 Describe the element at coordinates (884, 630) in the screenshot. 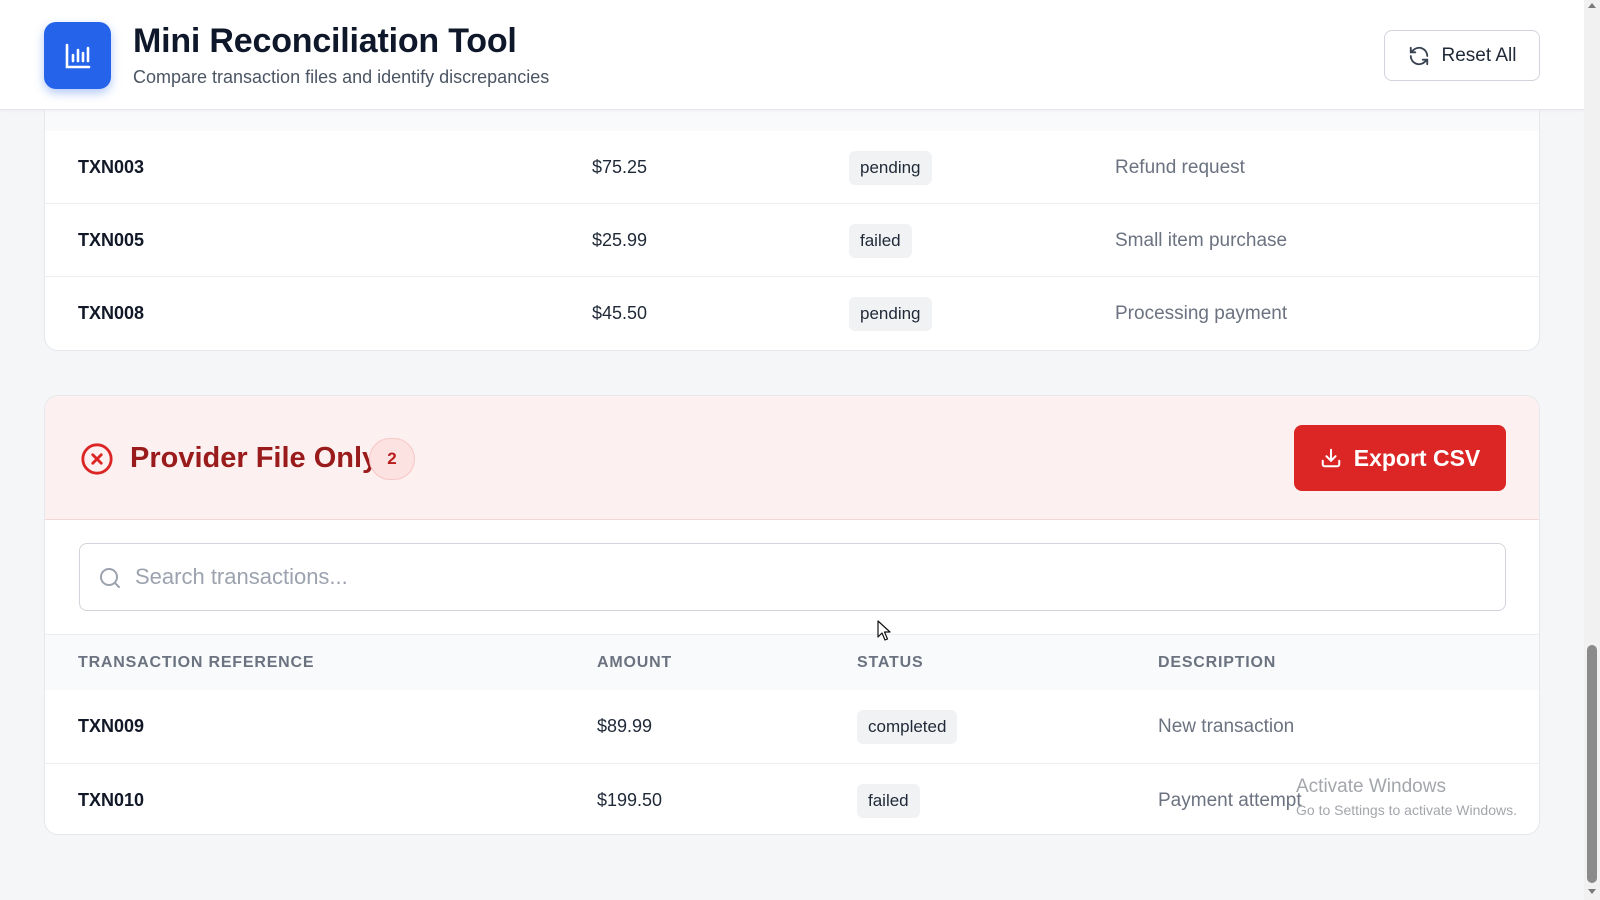

I see `mouse-cursor-icon` at that location.